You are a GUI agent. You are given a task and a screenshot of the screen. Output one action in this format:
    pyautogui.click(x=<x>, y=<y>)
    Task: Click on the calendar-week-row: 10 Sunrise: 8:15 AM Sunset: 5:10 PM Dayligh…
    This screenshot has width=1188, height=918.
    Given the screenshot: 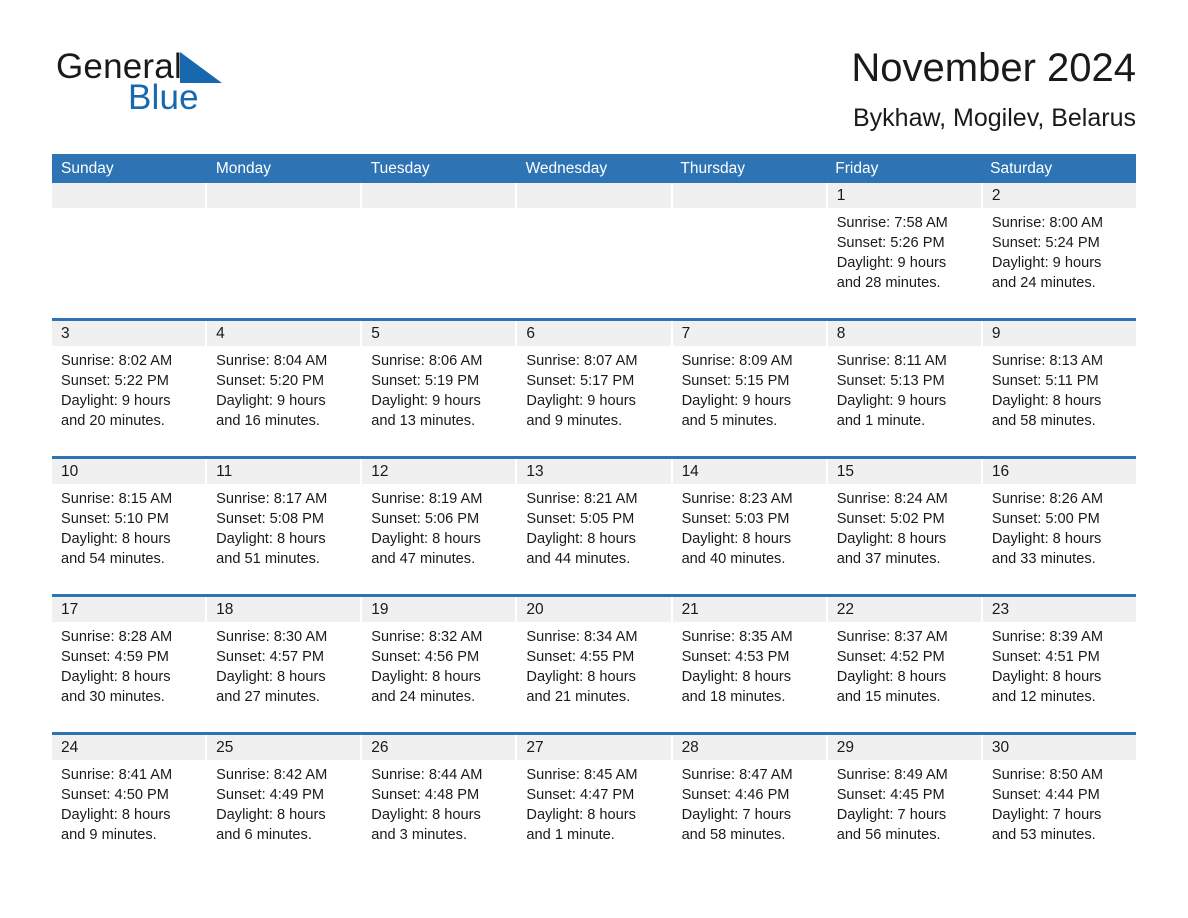 What is the action you would take?
    pyautogui.click(x=594, y=521)
    